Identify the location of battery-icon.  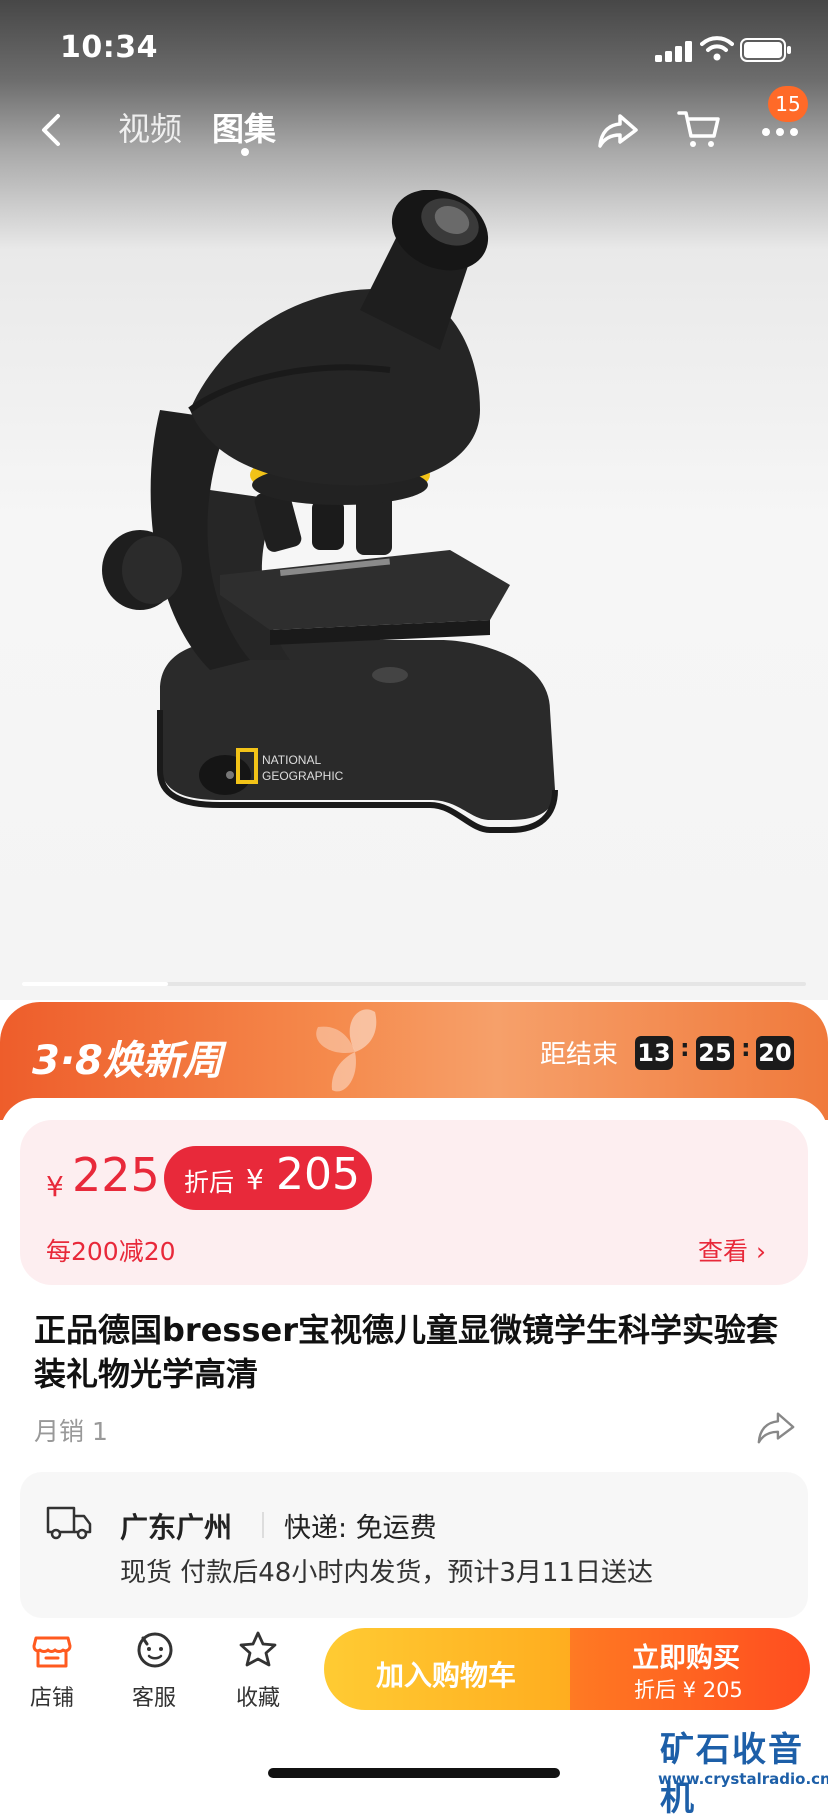
(765, 50).